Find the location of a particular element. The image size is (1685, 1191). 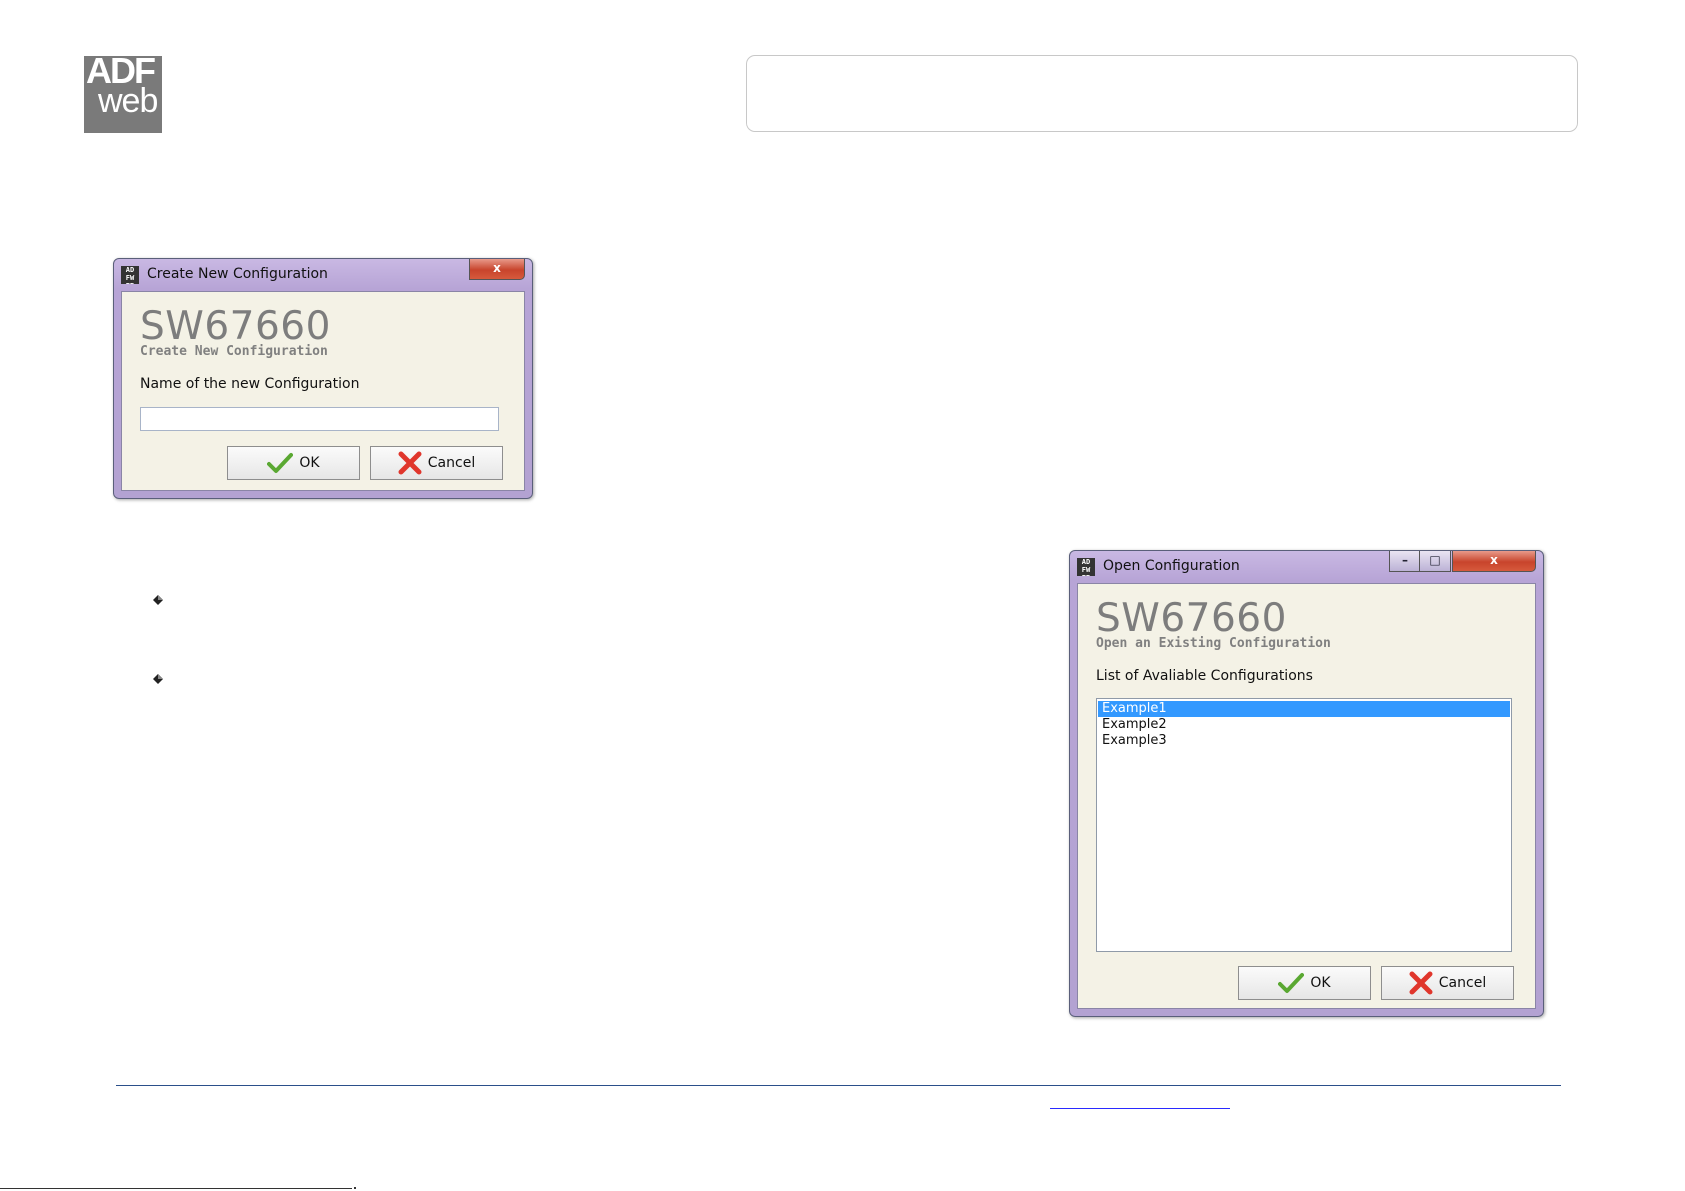

create-ok-label: OK is located at coordinates (309, 463).